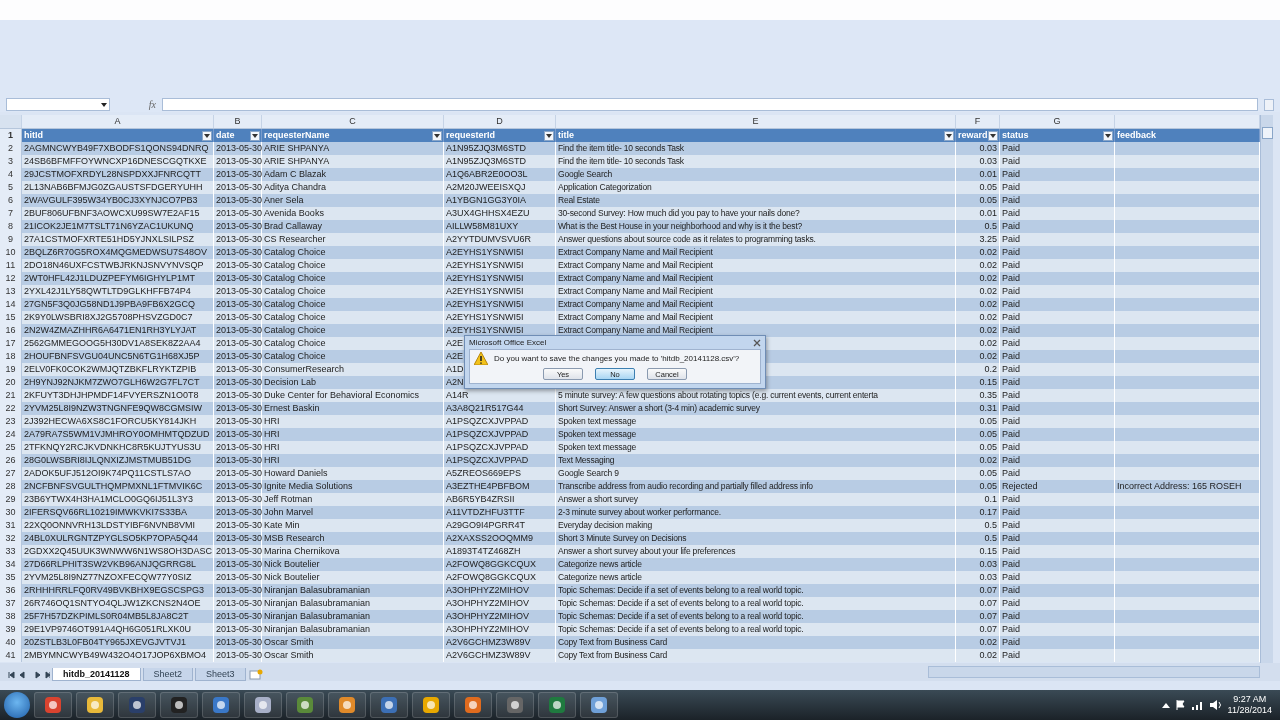 This screenshot has width=1280, height=720. I want to click on sheet-tab: Sheet3, so click(220, 674).